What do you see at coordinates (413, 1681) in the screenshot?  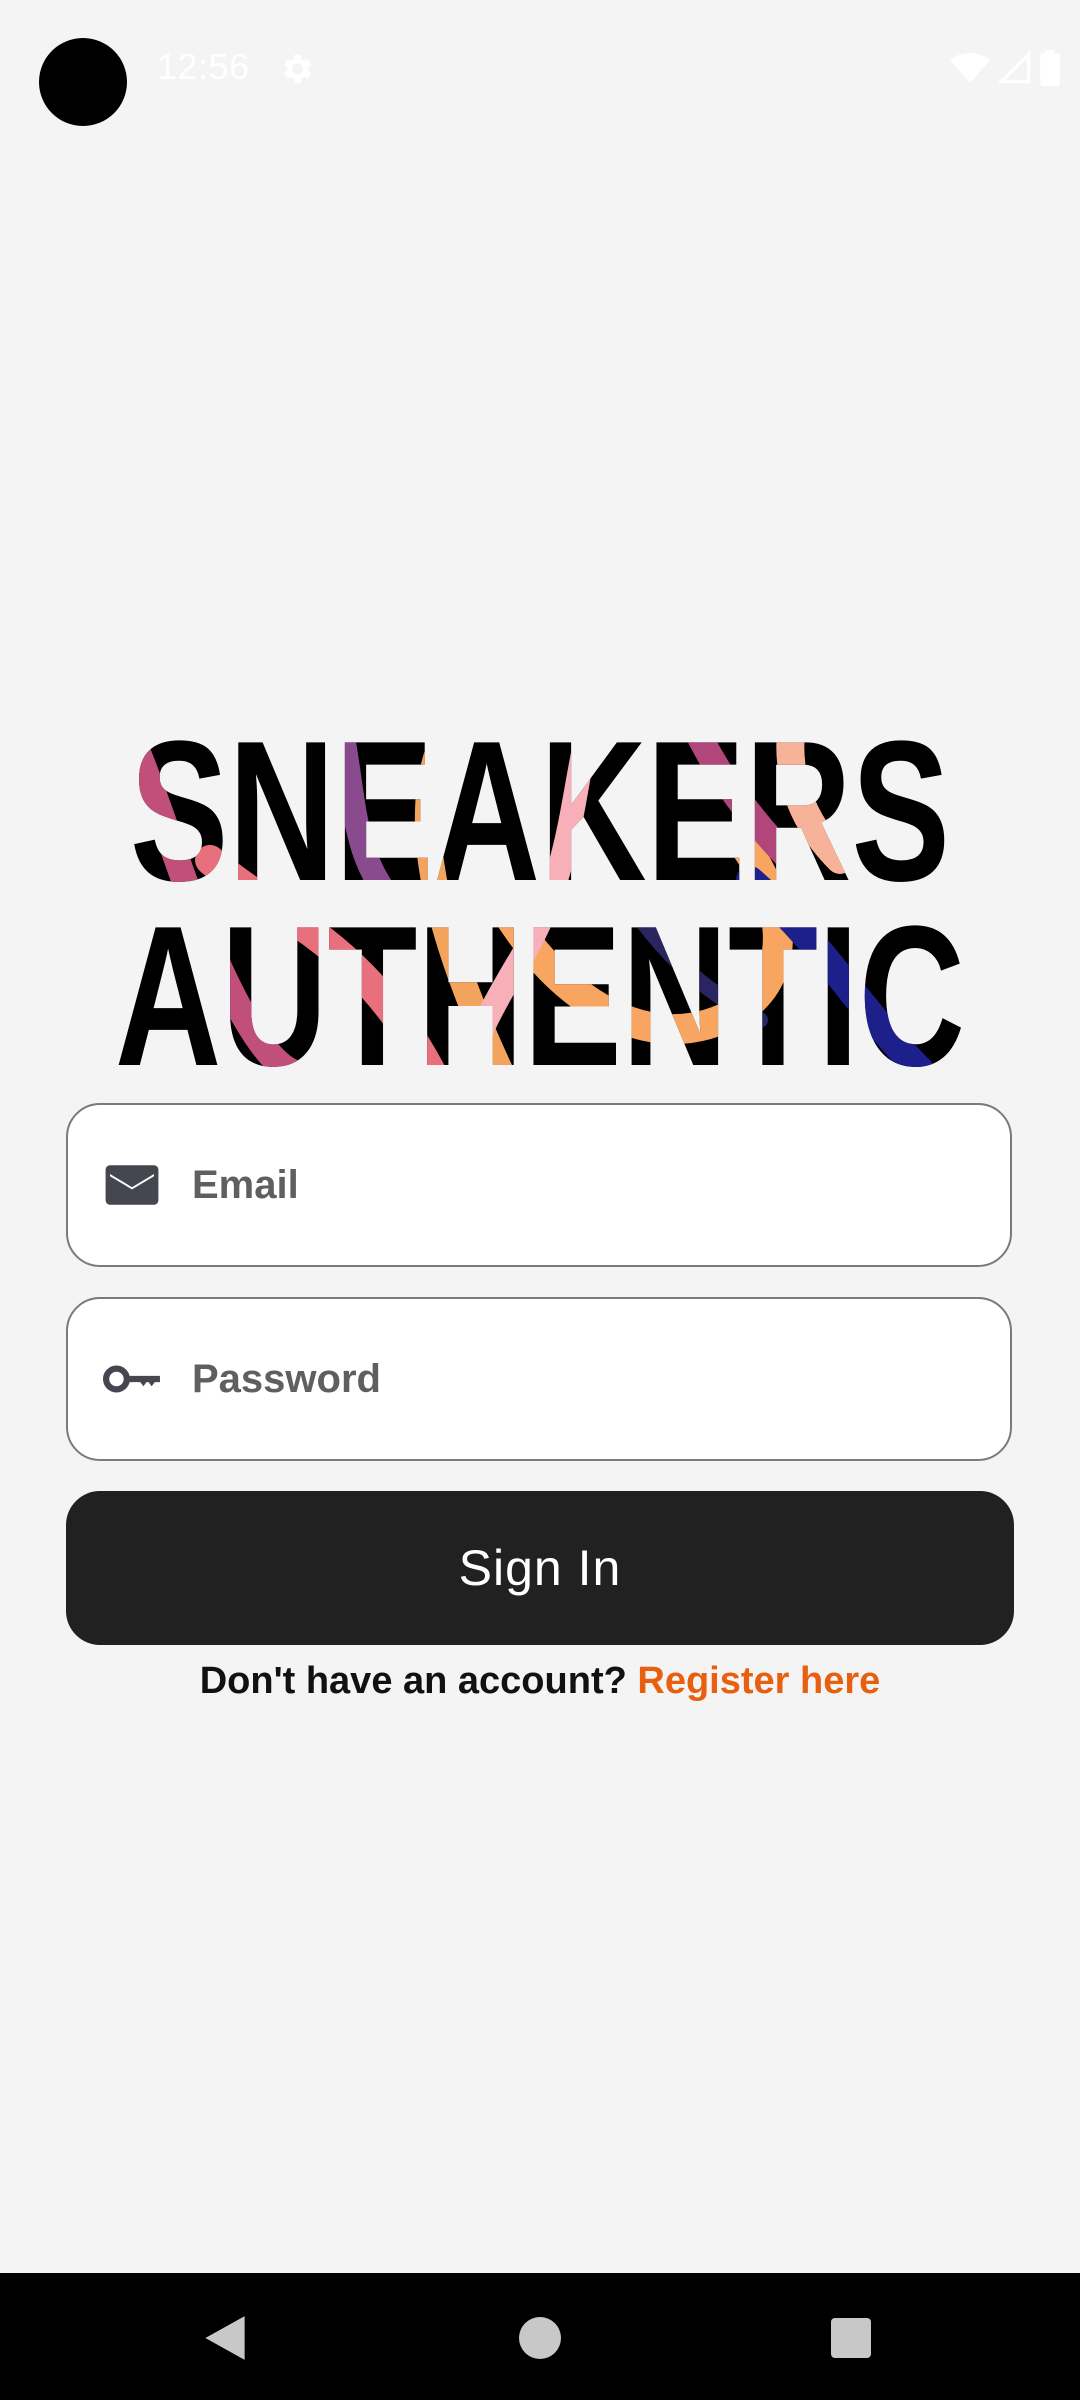 I see `register-prompt-text: Don't have an account?` at bounding box center [413, 1681].